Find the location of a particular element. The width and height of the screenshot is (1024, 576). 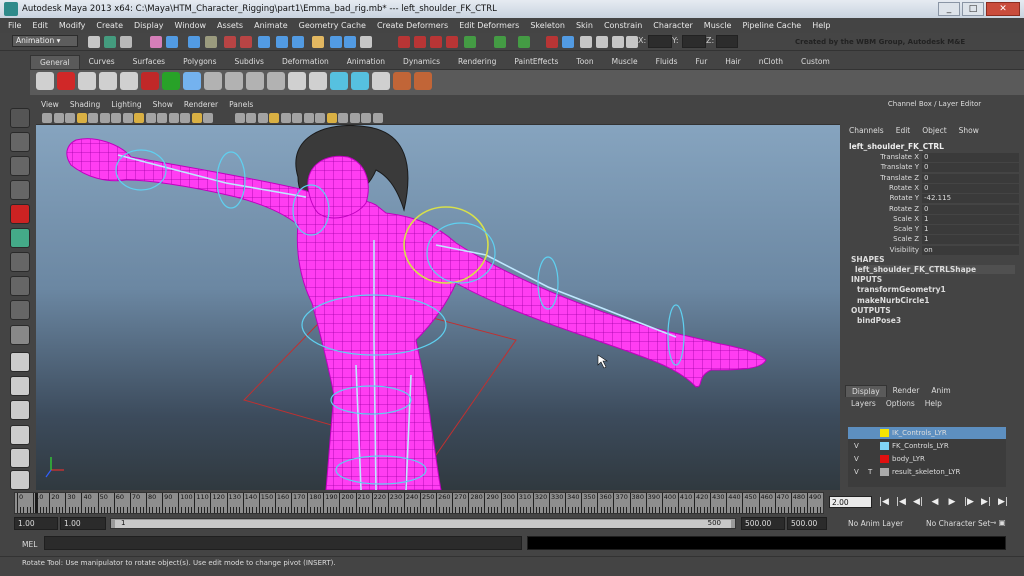

shelf-tab-animation: Animation is located at coordinates (366, 62).